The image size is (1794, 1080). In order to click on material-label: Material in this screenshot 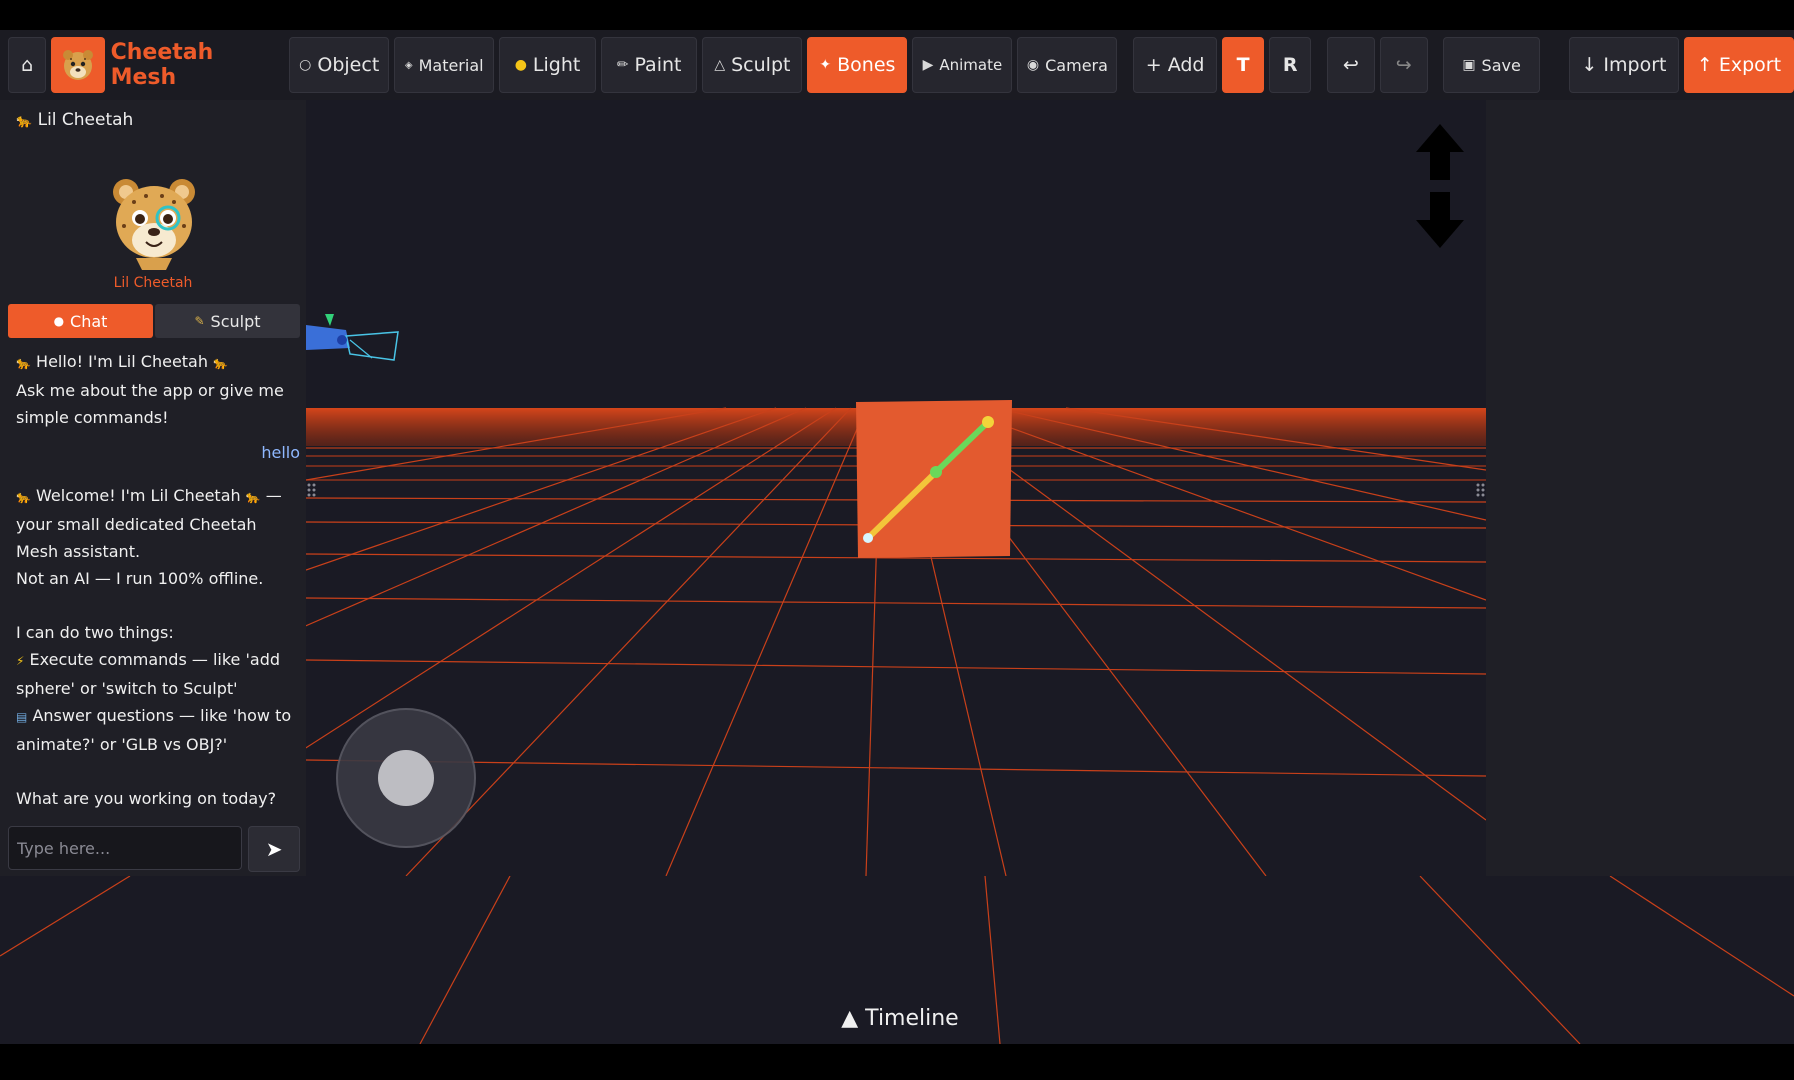, I will do `click(451, 65)`.